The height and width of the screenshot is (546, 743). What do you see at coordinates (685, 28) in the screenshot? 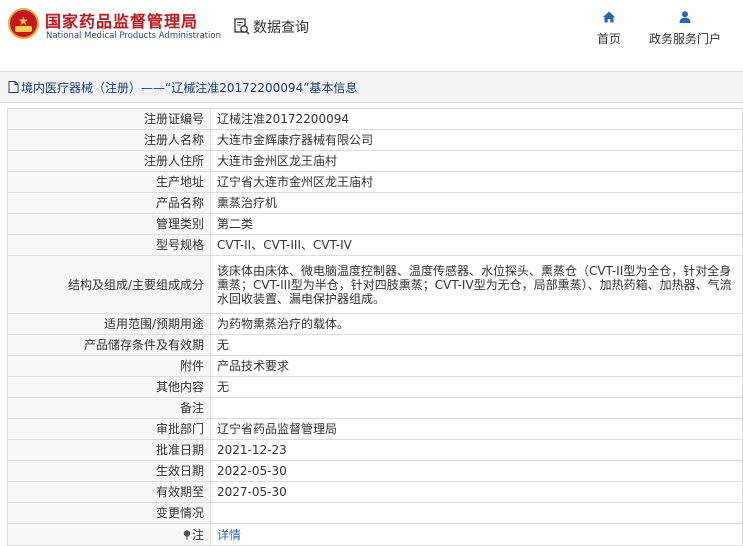
I see `nav-service-portal: 政务服务门户` at bounding box center [685, 28].